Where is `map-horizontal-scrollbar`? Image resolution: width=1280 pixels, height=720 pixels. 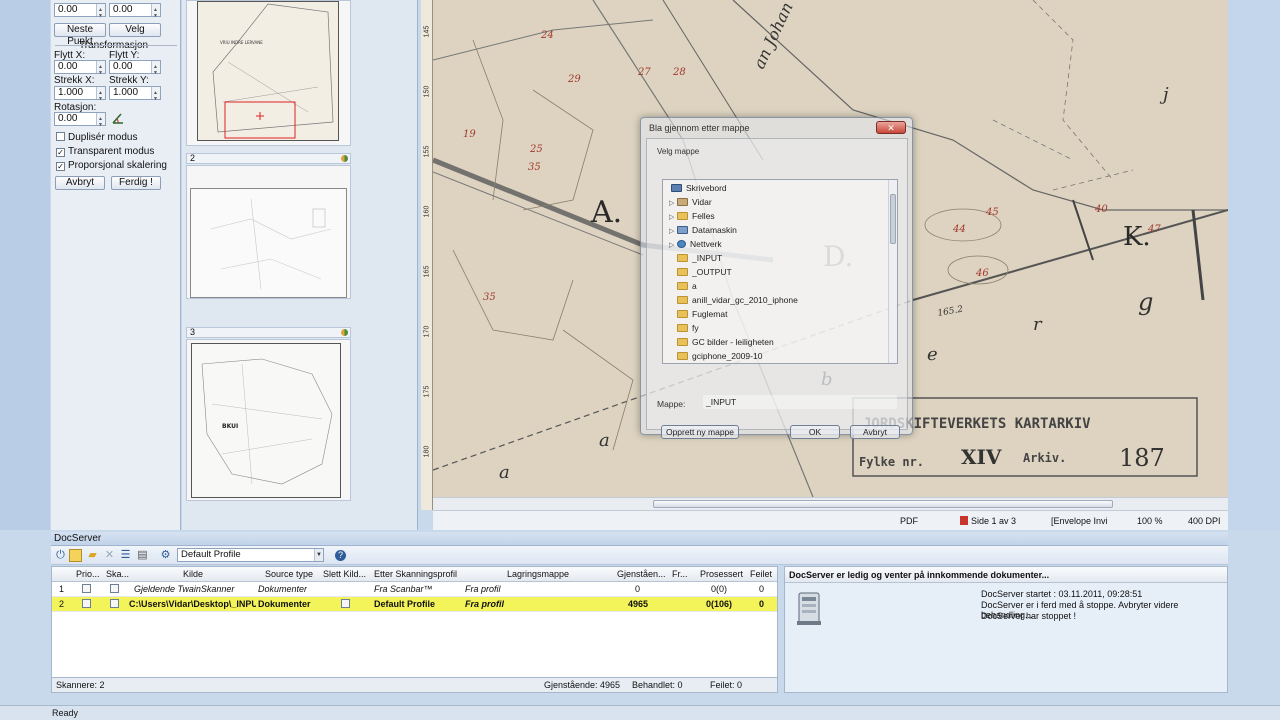 map-horizontal-scrollbar is located at coordinates (830, 503).